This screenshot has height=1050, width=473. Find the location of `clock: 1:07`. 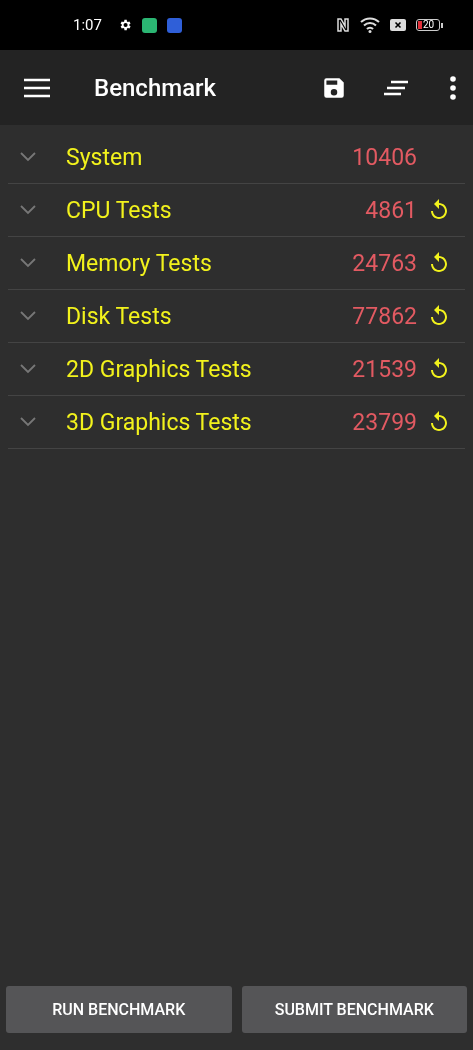

clock: 1:07 is located at coordinates (87, 25).